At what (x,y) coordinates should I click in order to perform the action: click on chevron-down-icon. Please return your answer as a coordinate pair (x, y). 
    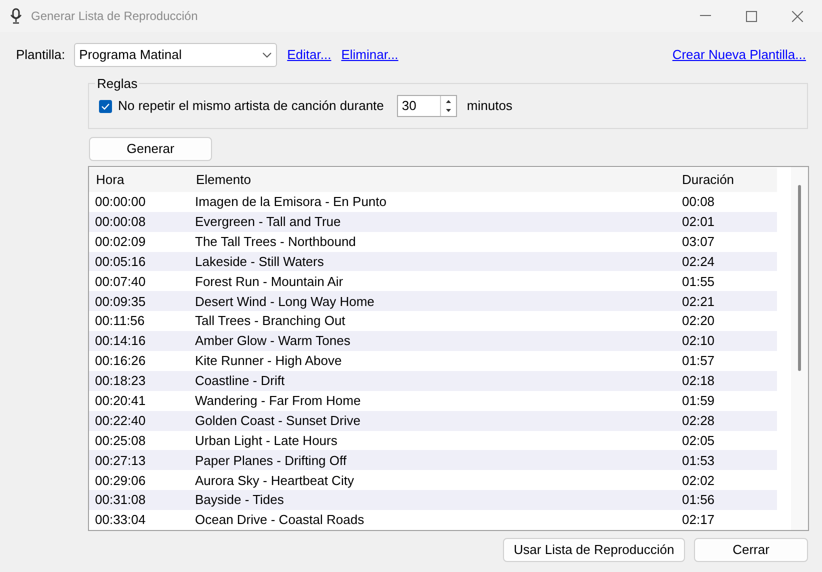
    Looking at the image, I should click on (267, 55).